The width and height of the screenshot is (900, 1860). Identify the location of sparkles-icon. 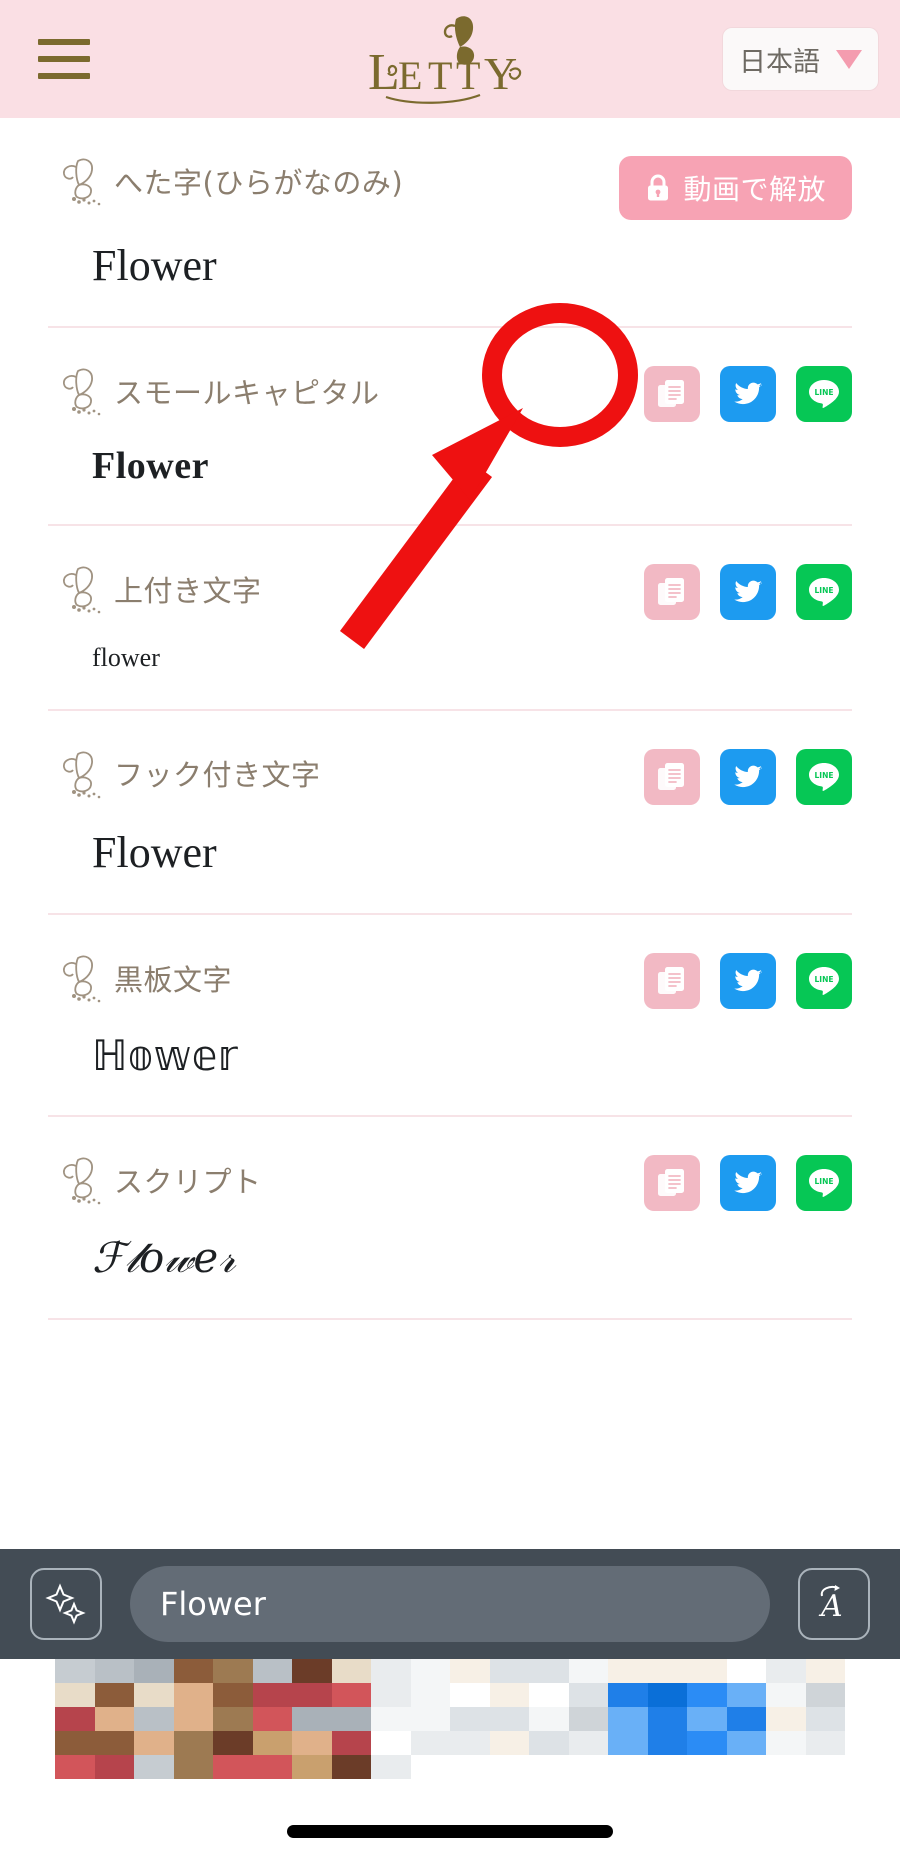
(65, 1604).